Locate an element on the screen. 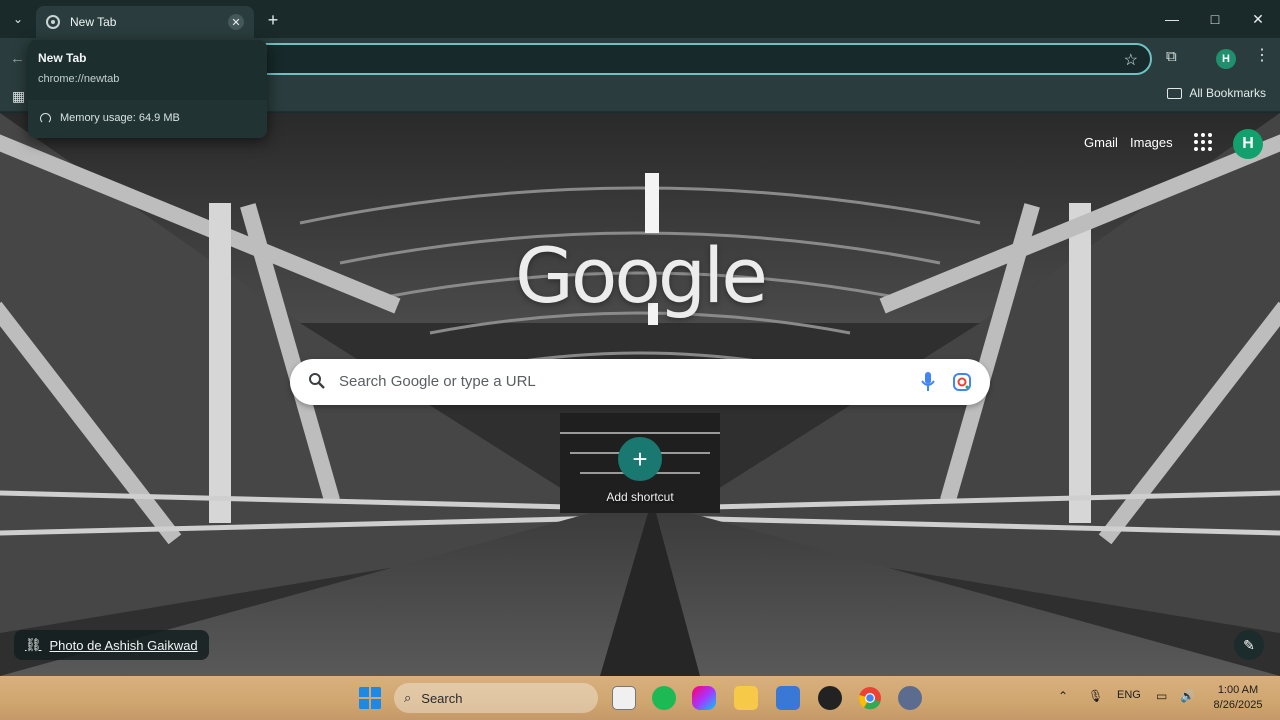  address-bar: ☆ is located at coordinates (641, 59).